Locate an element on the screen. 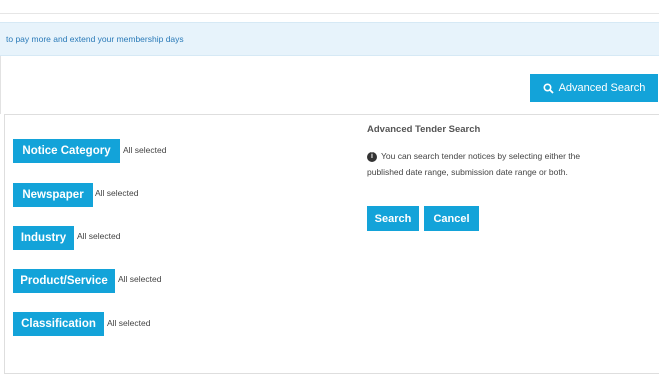 Image resolution: width=659 pixels, height=374 pixels. advanced-search-label: Advanced Search is located at coordinates (602, 88).